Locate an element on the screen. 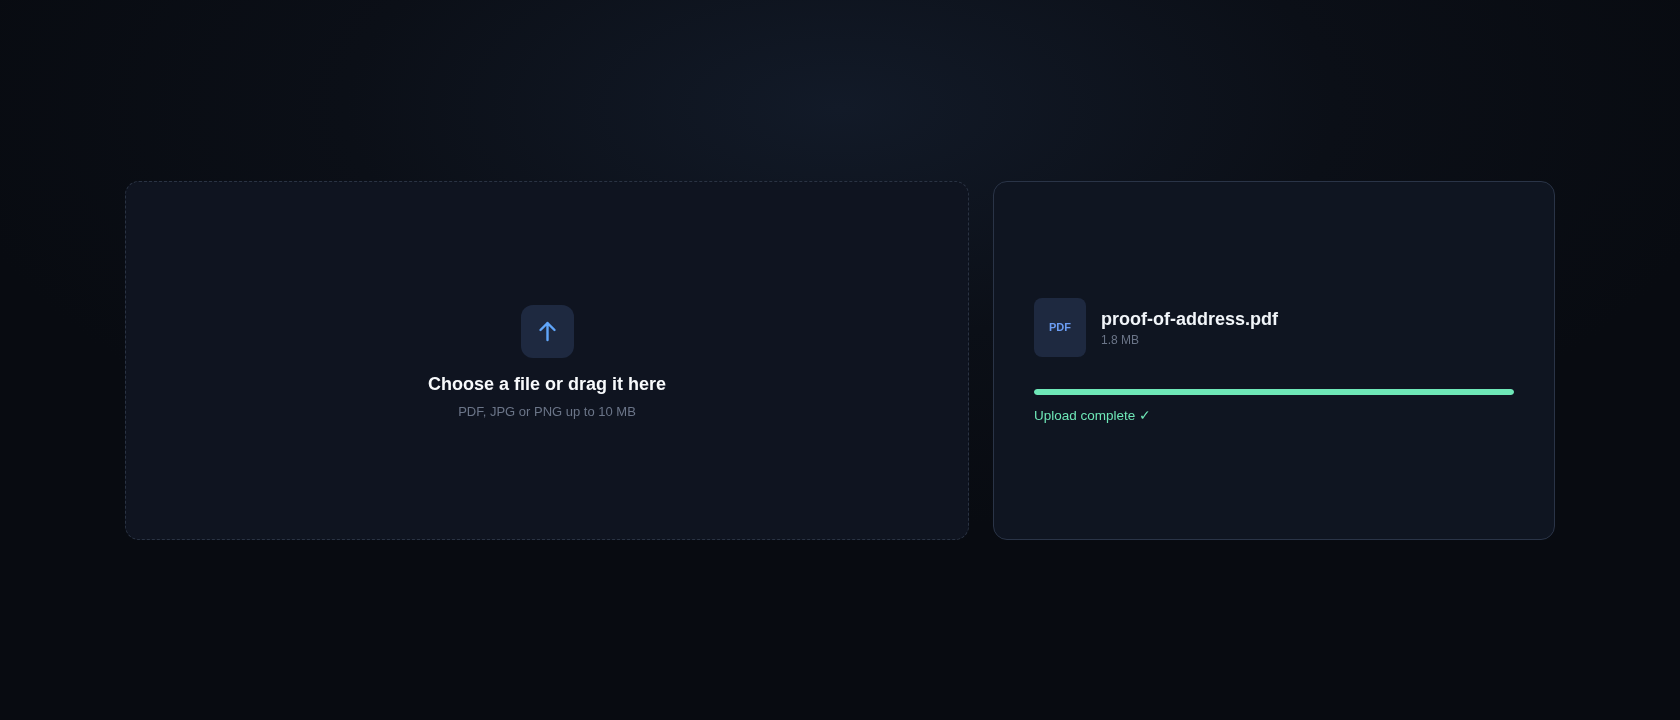 The image size is (1680, 720). file-name: proof-of-address.pdf is located at coordinates (1189, 319).